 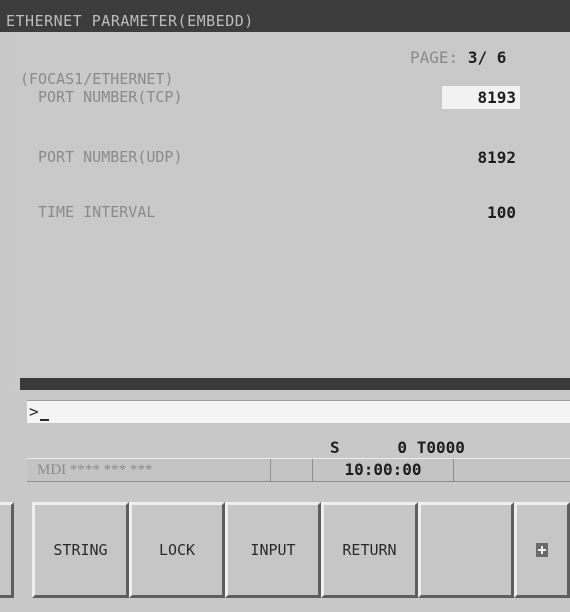 I want to click on panel-shadow, so click(x=295, y=384).